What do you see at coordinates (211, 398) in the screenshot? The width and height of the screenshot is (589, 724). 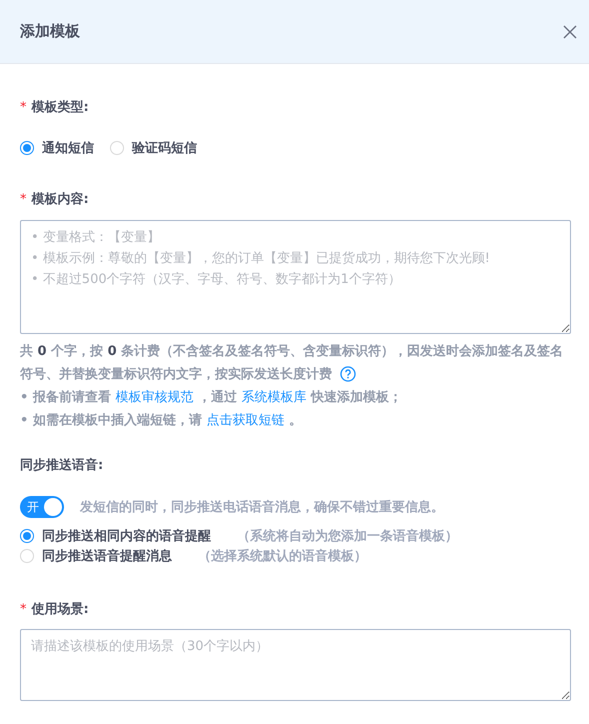 I see `tip-text: • 报备前请查看 模板审核规范 ，通过 系统模板库 快速添加模板；` at bounding box center [211, 398].